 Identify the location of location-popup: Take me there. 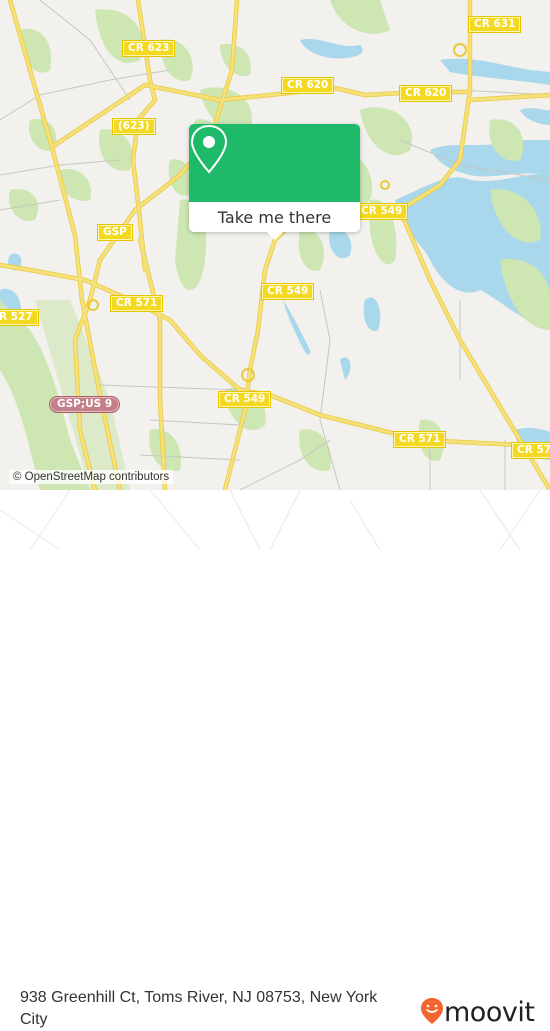
(274, 182).